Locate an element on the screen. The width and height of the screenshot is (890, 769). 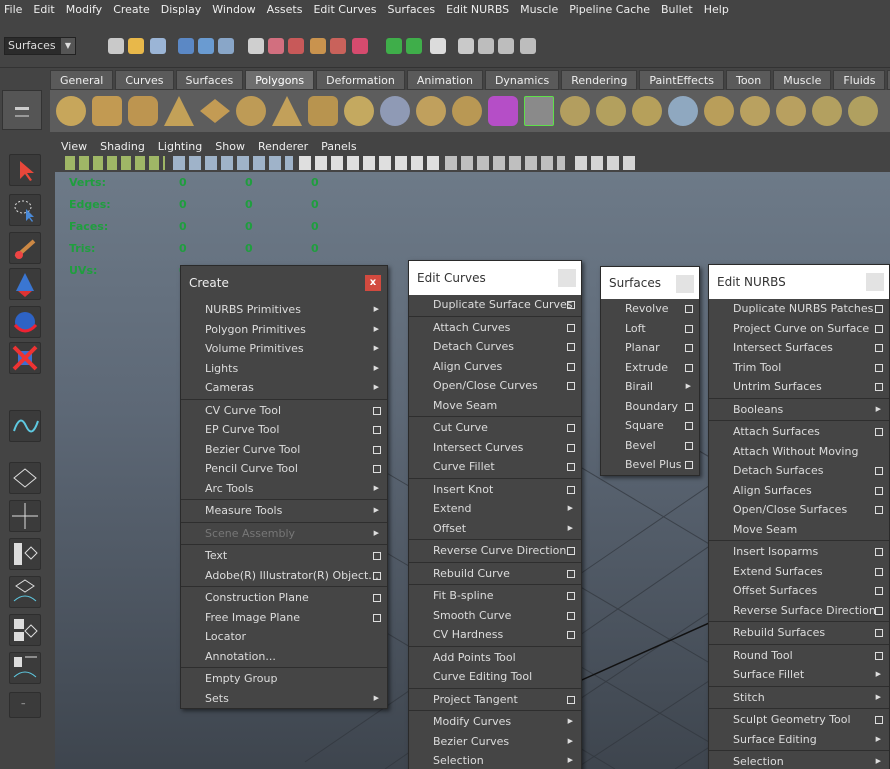
select-object-icon is located at coordinates (206, 46).